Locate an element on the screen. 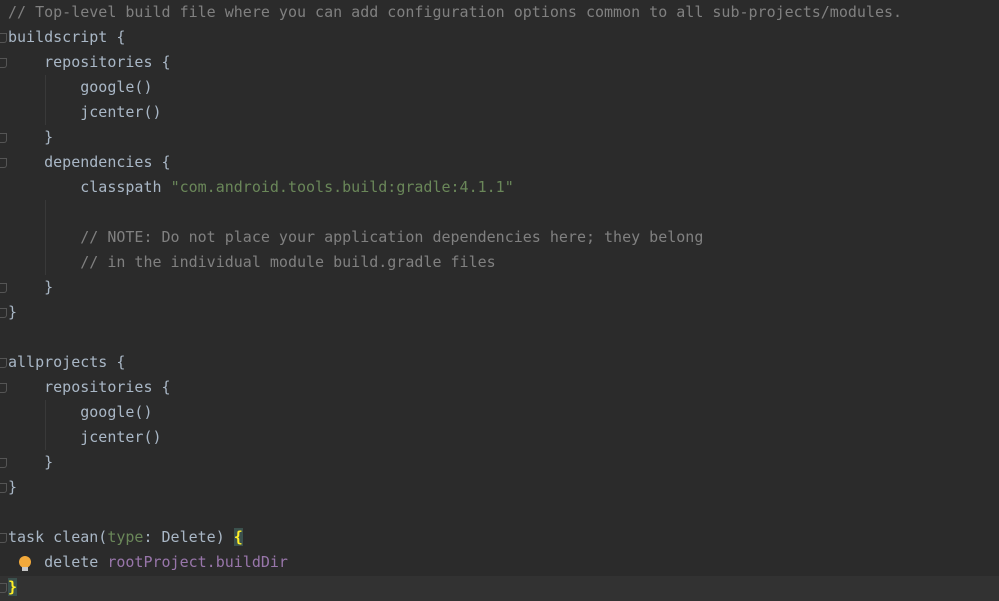 The width and height of the screenshot is (999, 601). code-line: task clean(type: Delete) { is located at coordinates (125, 537).